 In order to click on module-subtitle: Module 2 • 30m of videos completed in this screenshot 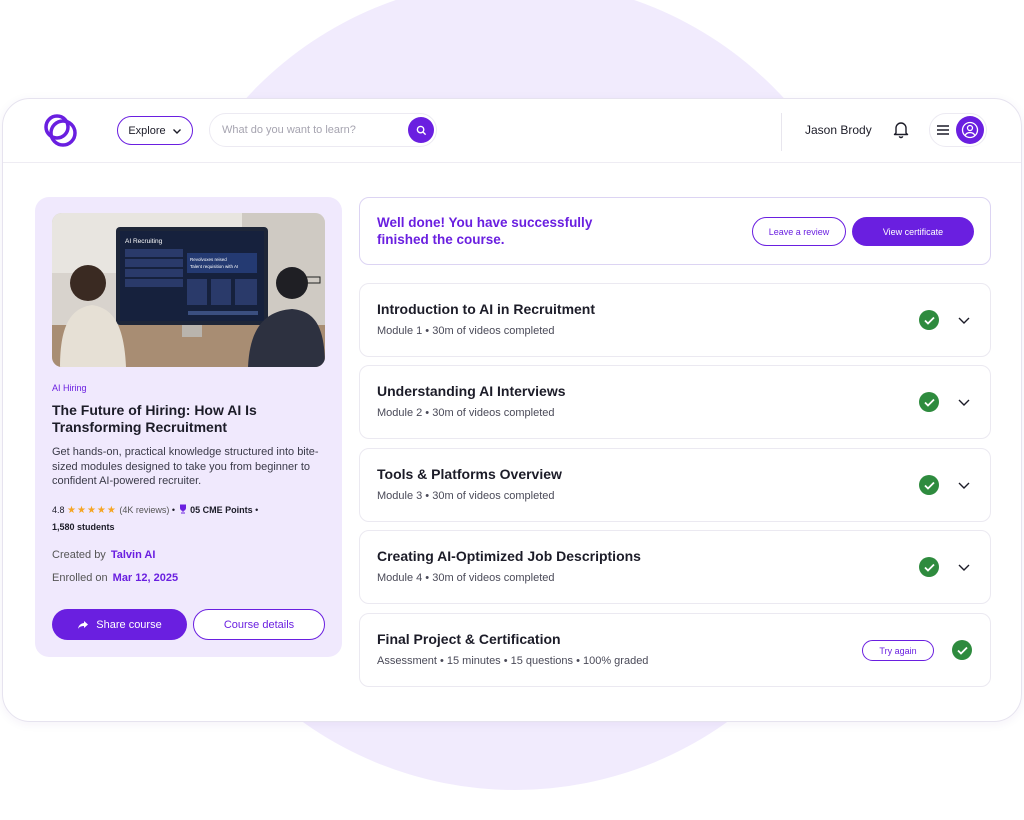, I will do `click(466, 413)`.